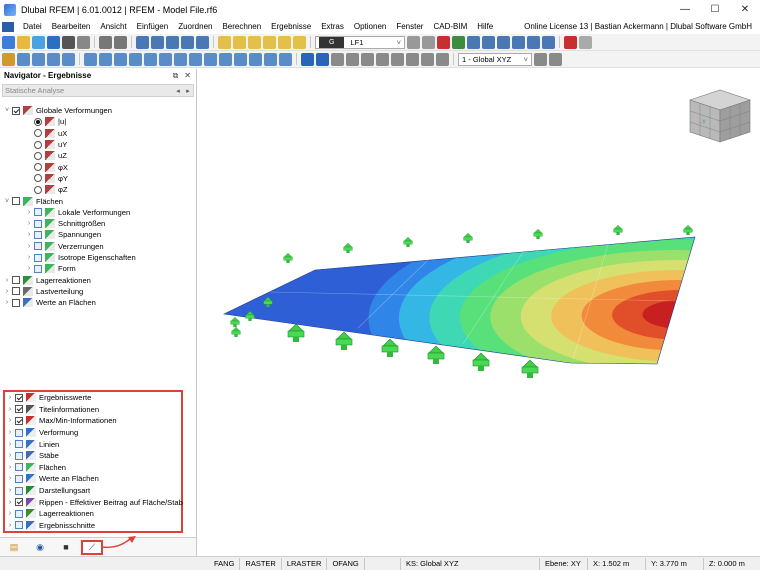 The height and width of the screenshot is (570, 760). I want to click on line-grid-toggle: LRASTER, so click(305, 563).